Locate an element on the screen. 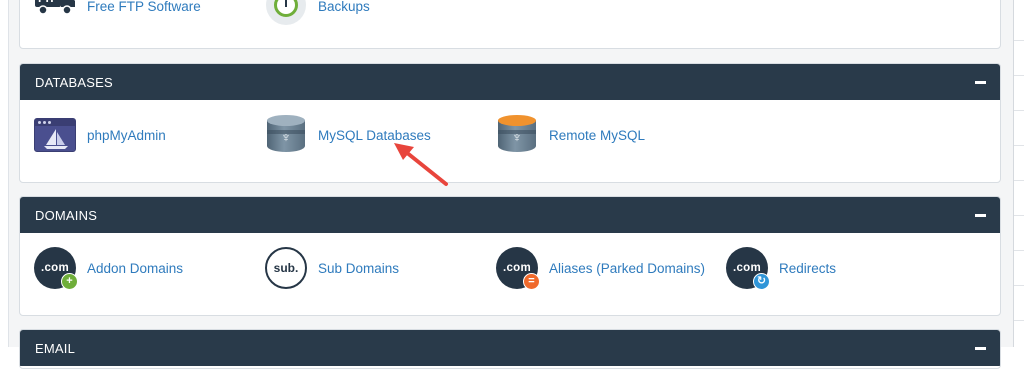 This screenshot has width=1024, height=369. email-header: EMAIL is located at coordinates (510, 348).